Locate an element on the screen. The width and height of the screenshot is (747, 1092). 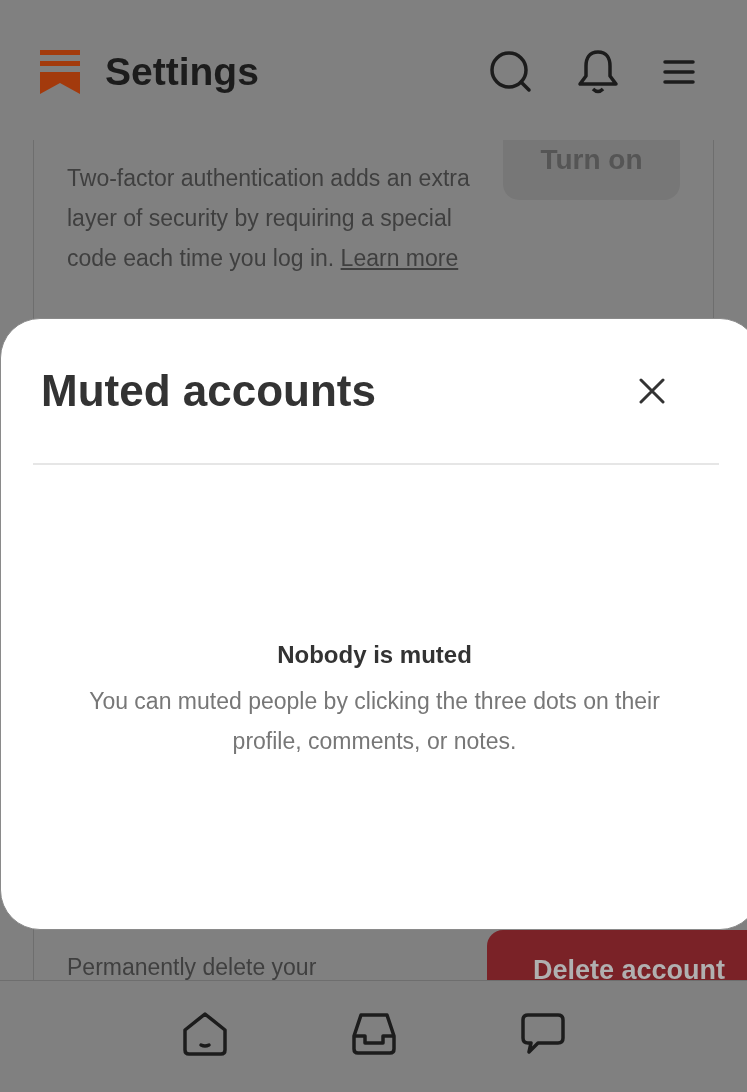
menu-icon is located at coordinates (679, 72).